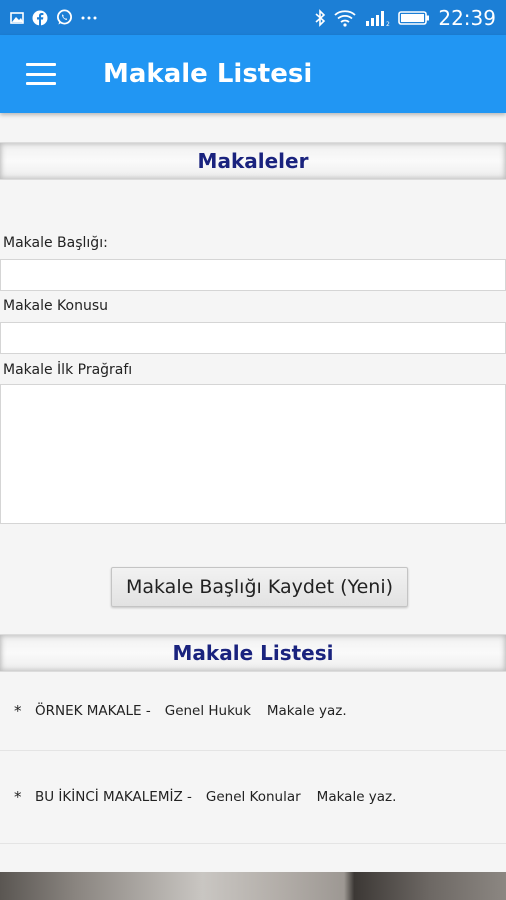 Image resolution: width=506 pixels, height=900 pixels. Describe the element at coordinates (40, 18) in the screenshot. I see `facebook-icon` at that location.